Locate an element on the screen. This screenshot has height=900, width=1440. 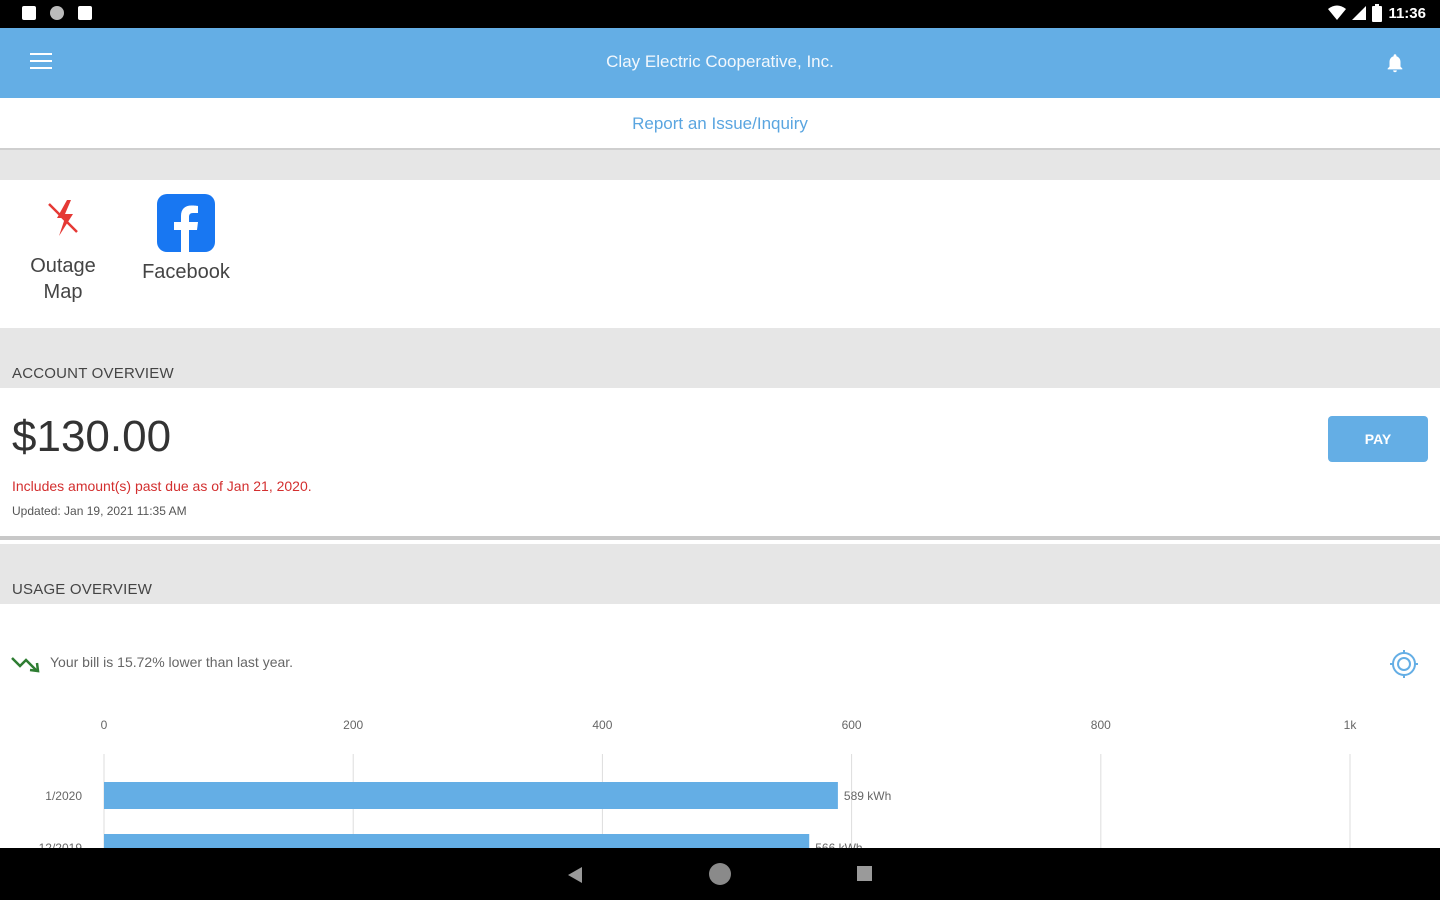
report-bar: Report an Issue/Inquiry is located at coordinates (720, 124).